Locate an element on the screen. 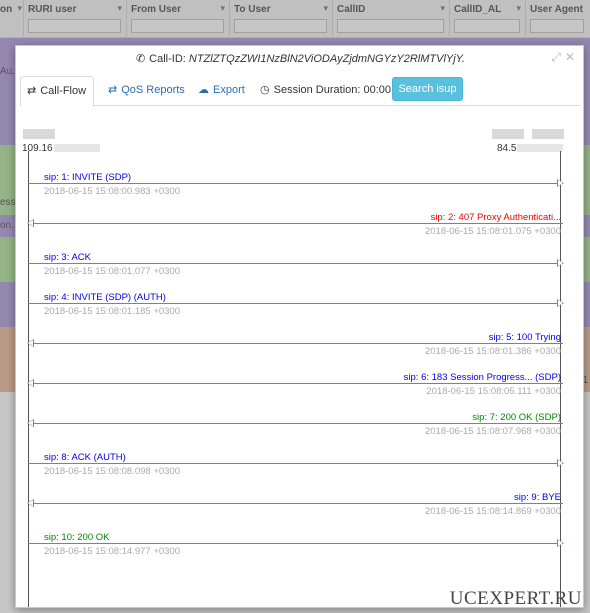 This screenshot has height=613, width=590. host-label-left: 109.16 is located at coordinates (61, 148).